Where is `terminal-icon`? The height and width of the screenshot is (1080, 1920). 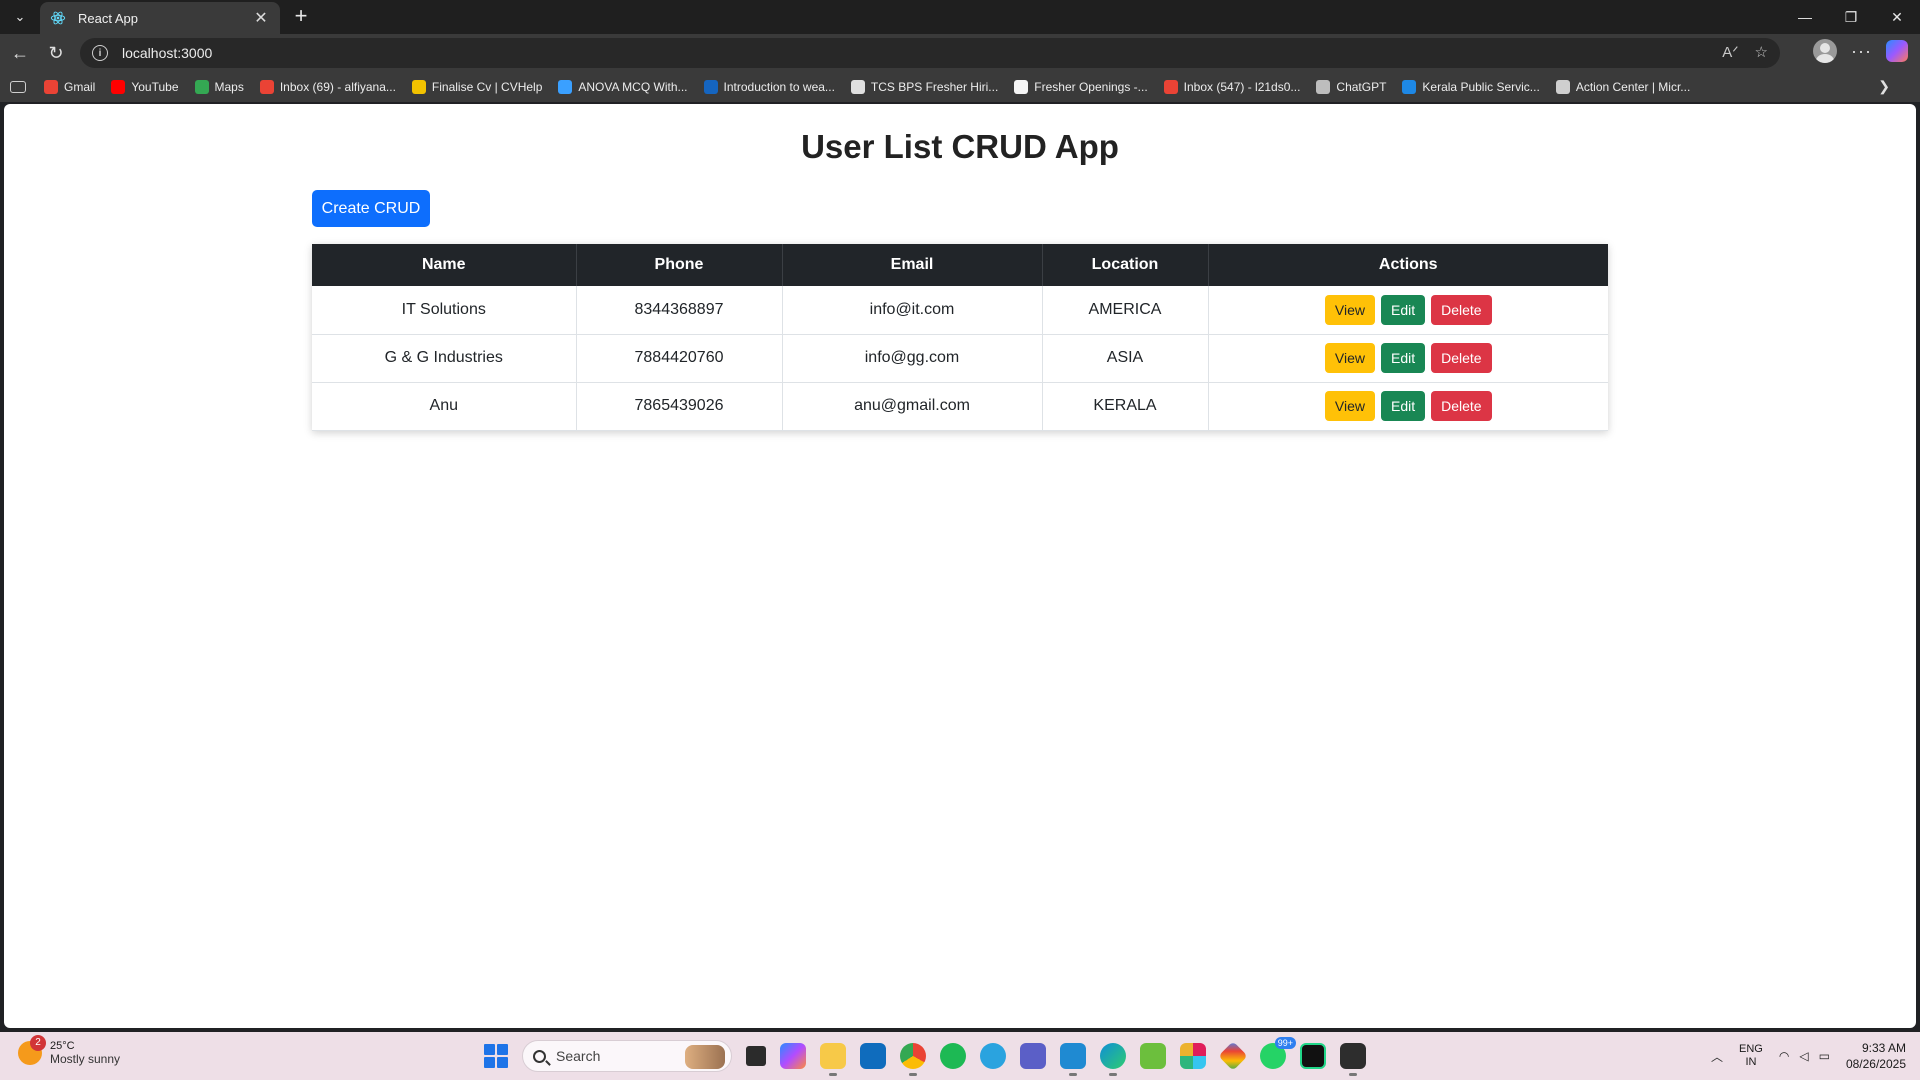 terminal-icon is located at coordinates (1353, 1059).